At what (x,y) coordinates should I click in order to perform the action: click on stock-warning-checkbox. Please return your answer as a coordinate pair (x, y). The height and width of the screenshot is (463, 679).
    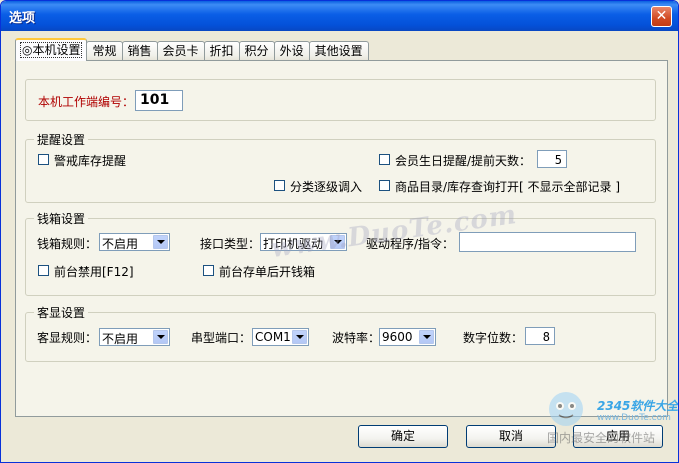
    Looking at the image, I should click on (43, 159).